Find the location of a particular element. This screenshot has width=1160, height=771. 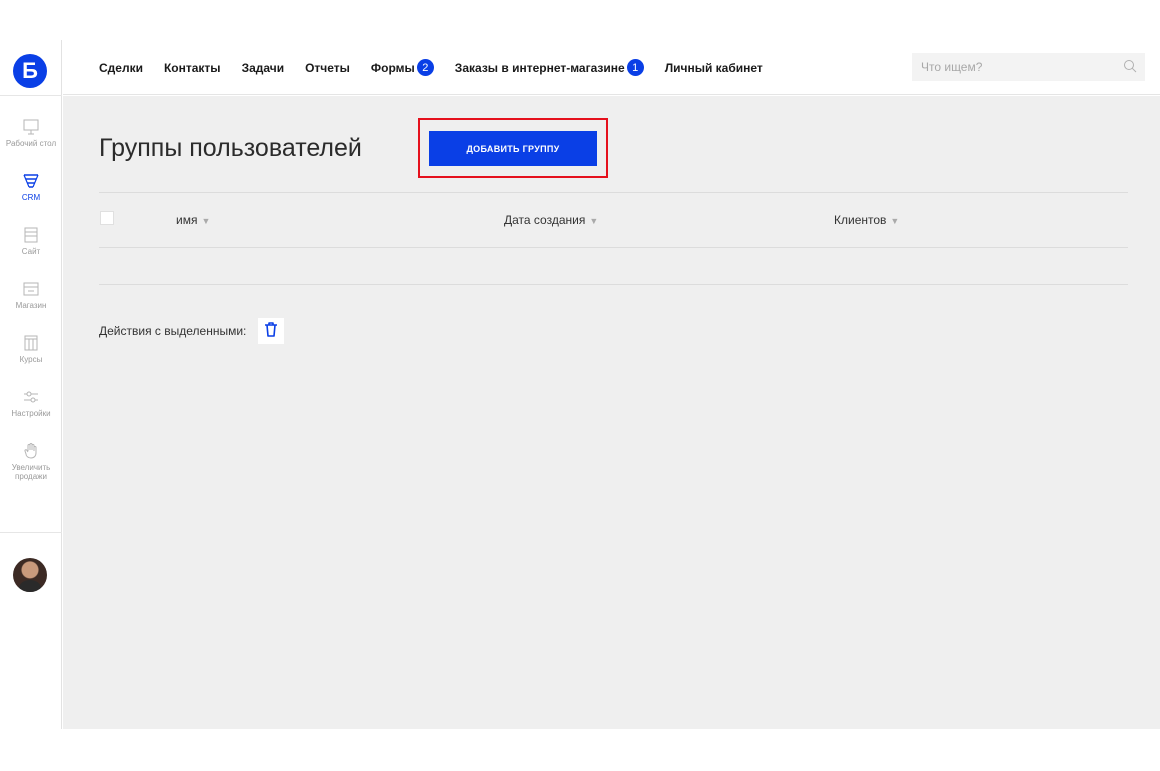

topnav-item-label: Контакты is located at coordinates (192, 67).